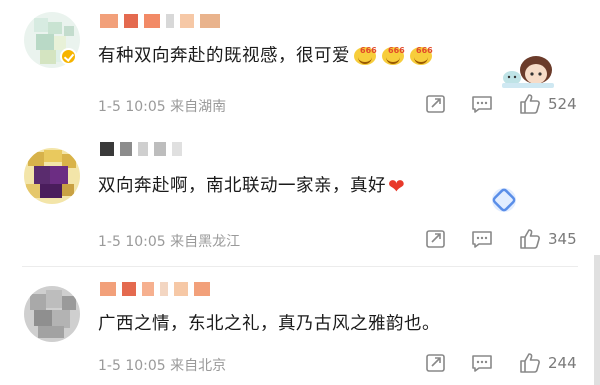  I want to click on scrollbar, so click(597, 320).